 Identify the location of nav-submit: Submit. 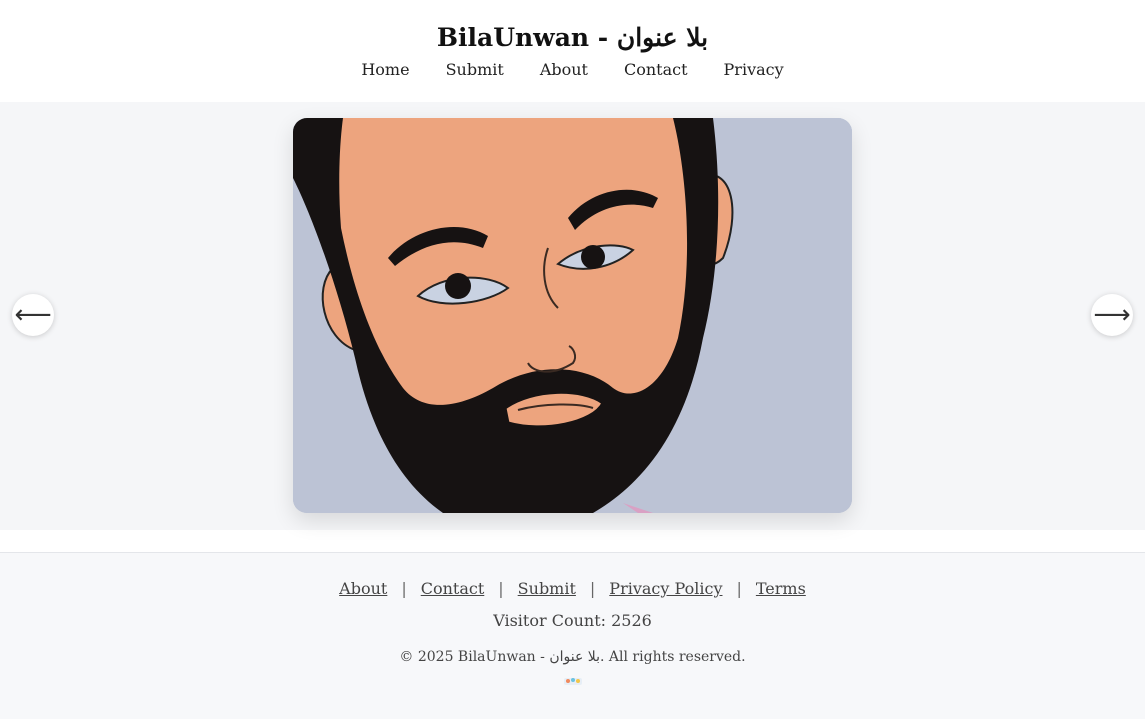
(475, 69).